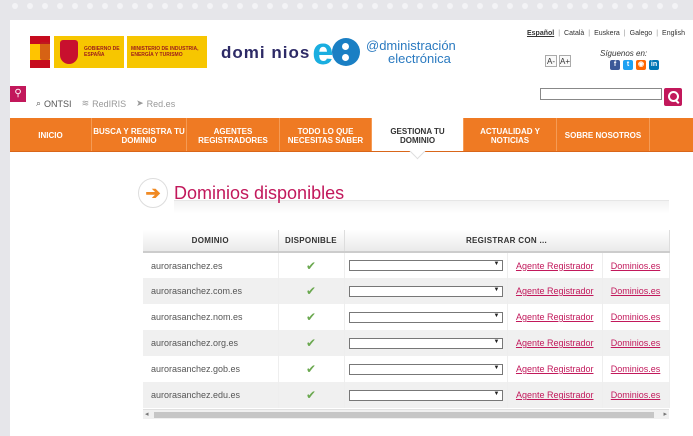 Image resolution: width=693 pixels, height=436 pixels. Describe the element at coordinates (211, 291) in the screenshot. I see `domain-cell: aurorasanchez.com.es` at that location.